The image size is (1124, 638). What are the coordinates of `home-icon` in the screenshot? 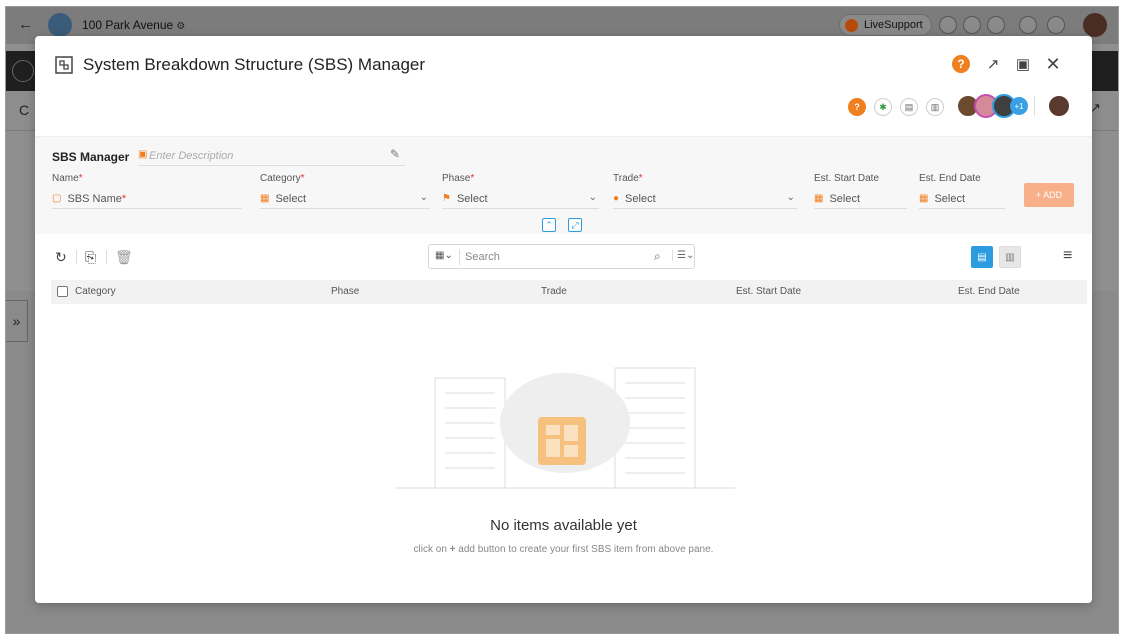 It's located at (23, 71).